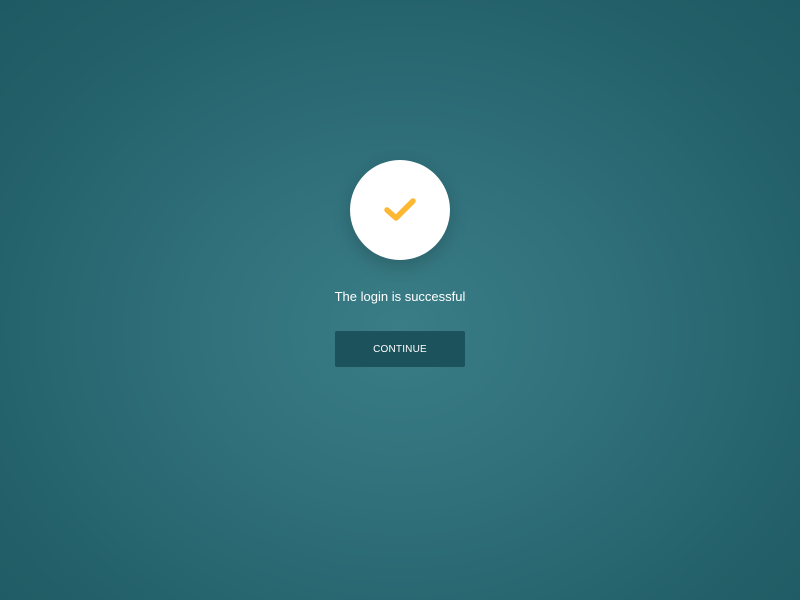 The image size is (800, 600). I want to click on success-badge, so click(400, 210).